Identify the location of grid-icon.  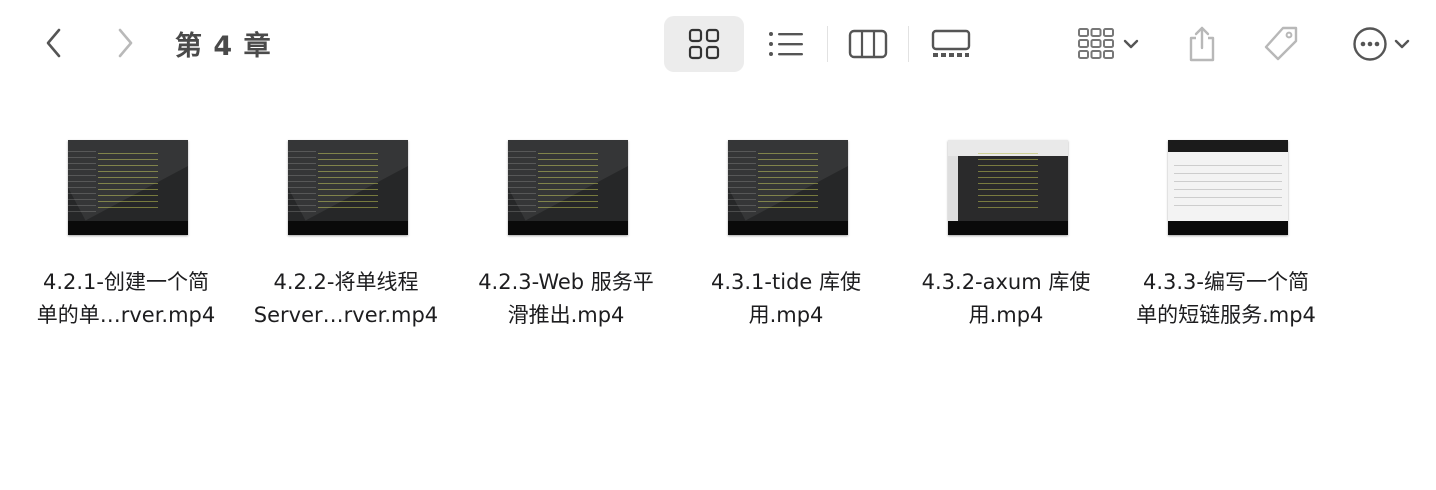
(704, 44).